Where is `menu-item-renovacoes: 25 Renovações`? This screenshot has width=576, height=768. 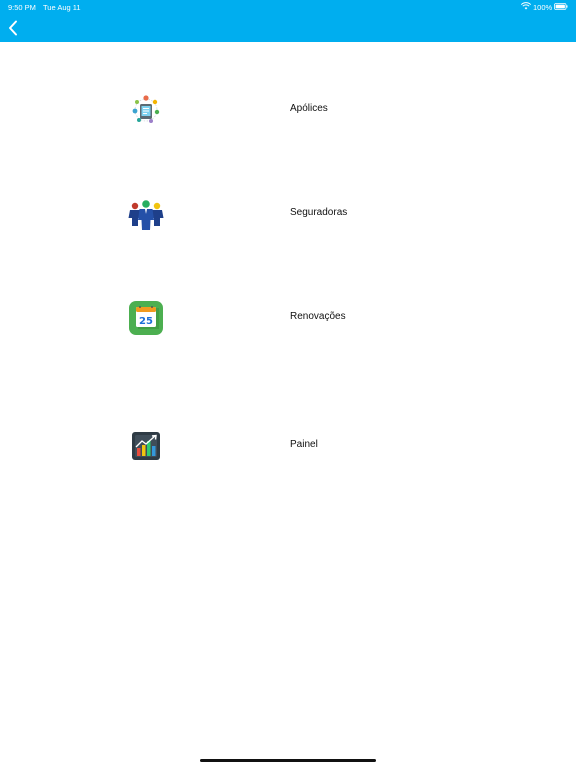 menu-item-renovacoes: 25 Renovações is located at coordinates (288, 317).